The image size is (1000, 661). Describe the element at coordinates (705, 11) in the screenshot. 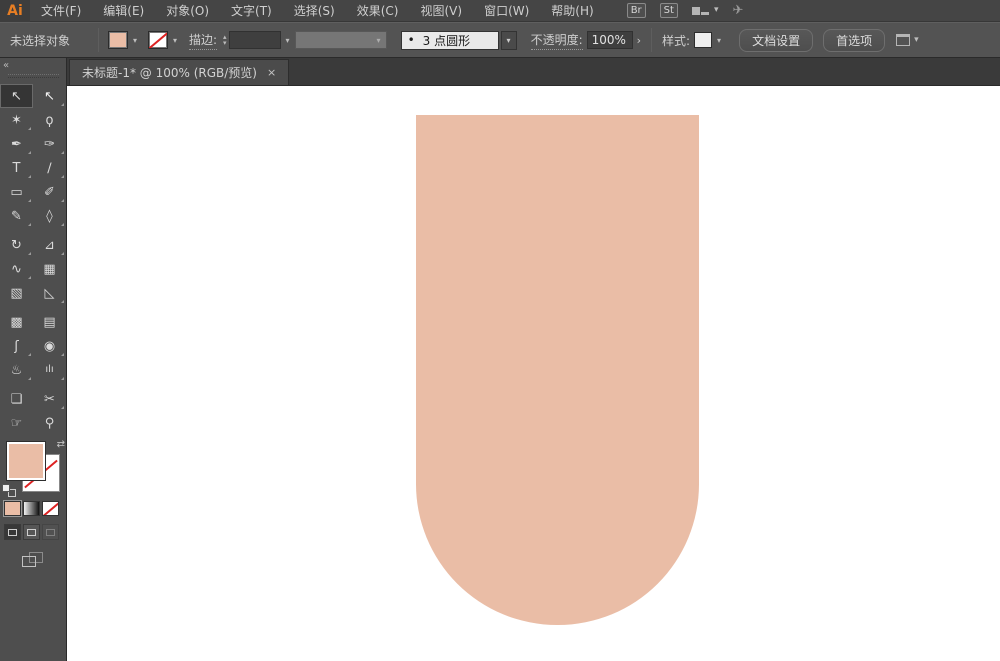

I see `workspace-switcher: ▾` at that location.